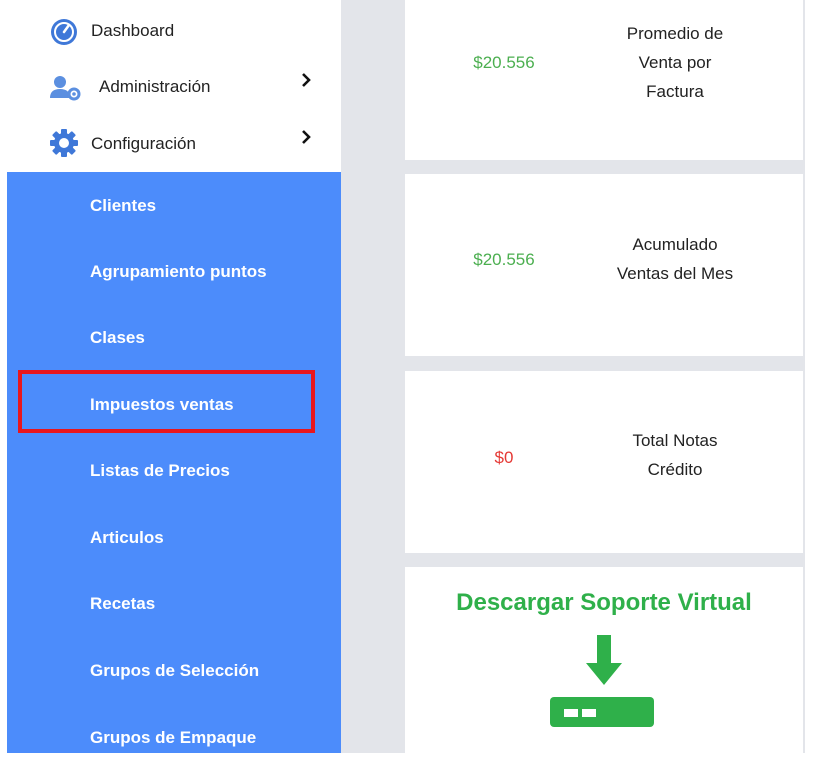  Describe the element at coordinates (160, 470) in the screenshot. I see `submenu-item-label: Listas de Precios` at that location.